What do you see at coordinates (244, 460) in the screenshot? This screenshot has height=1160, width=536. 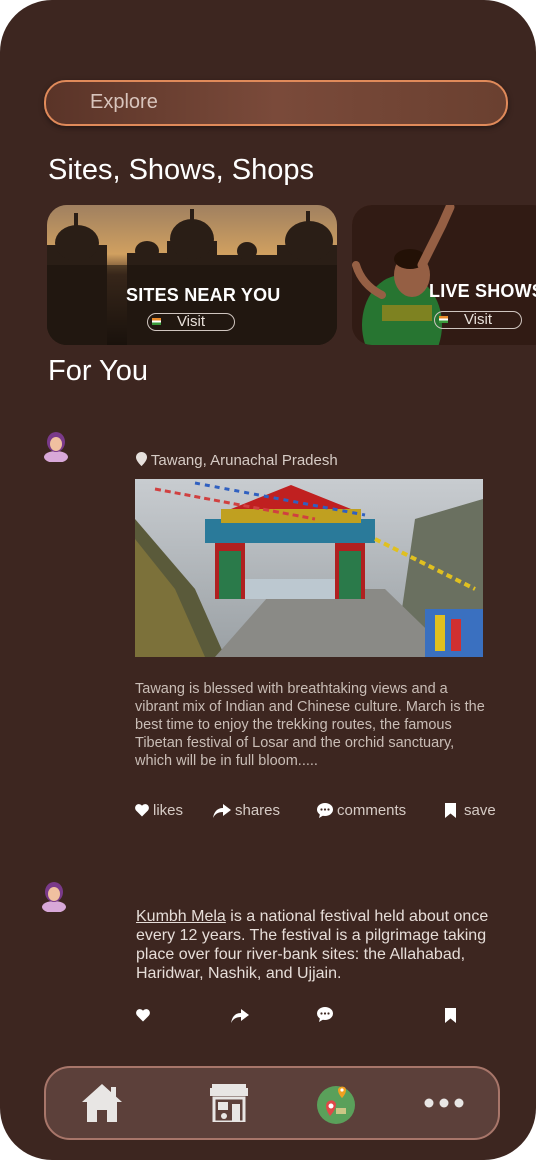 I see `location-text: Tawang, Arunachal Pradesh` at bounding box center [244, 460].